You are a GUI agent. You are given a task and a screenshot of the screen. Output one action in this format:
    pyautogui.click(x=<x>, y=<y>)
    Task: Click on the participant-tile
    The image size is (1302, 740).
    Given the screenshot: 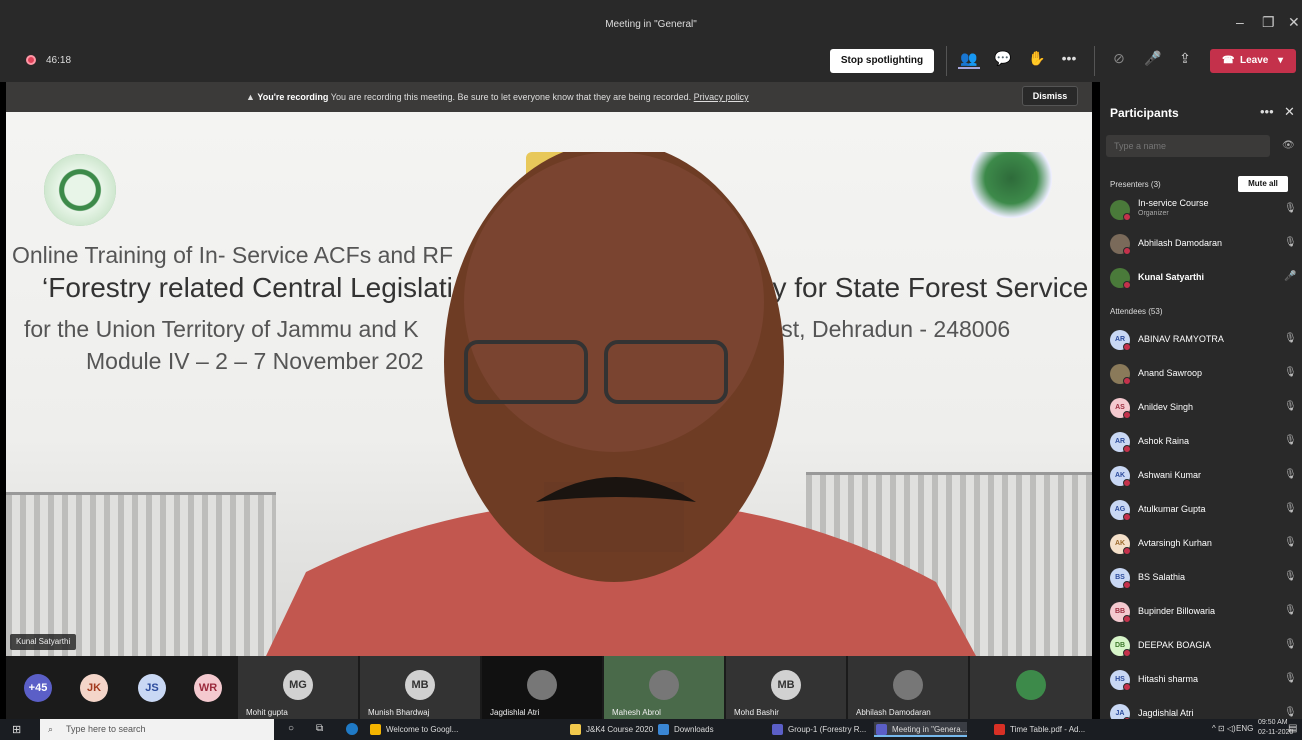 What is the action you would take?
    pyautogui.click(x=1031, y=687)
    